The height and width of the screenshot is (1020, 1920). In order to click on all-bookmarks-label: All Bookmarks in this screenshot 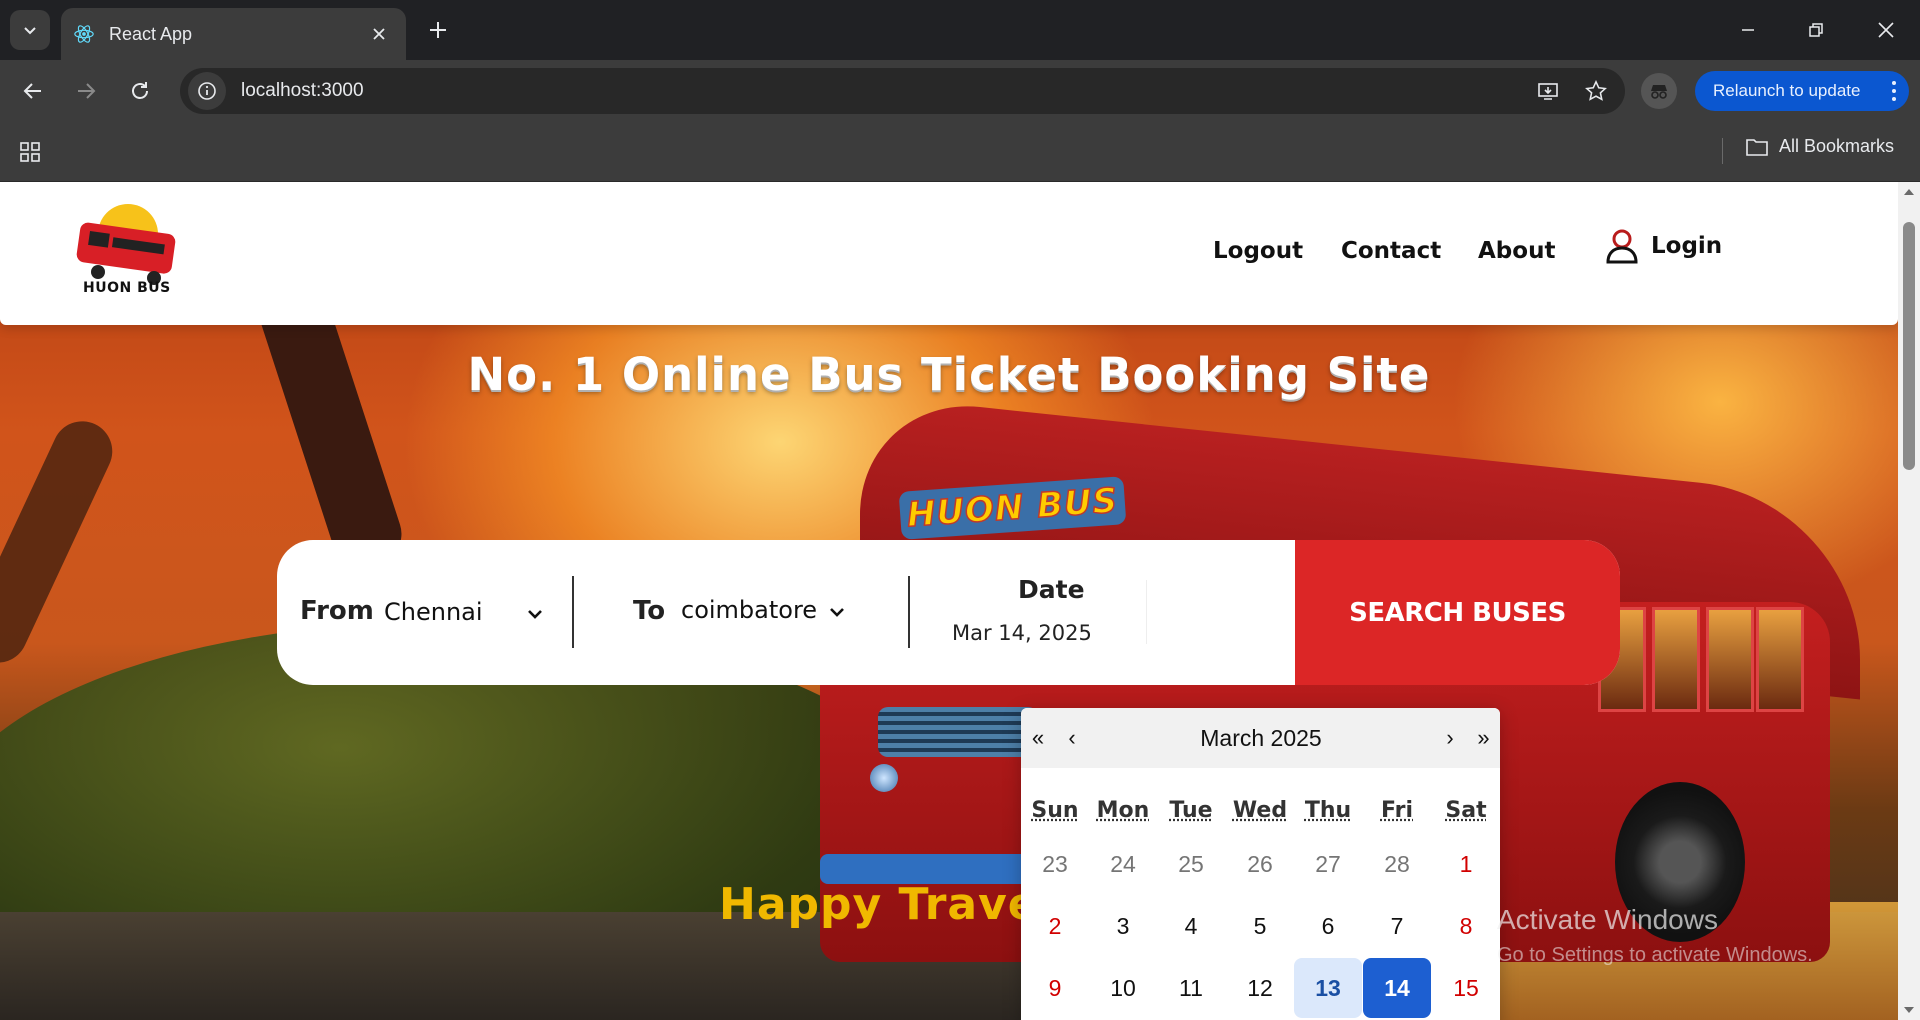, I will do `click(1837, 146)`.